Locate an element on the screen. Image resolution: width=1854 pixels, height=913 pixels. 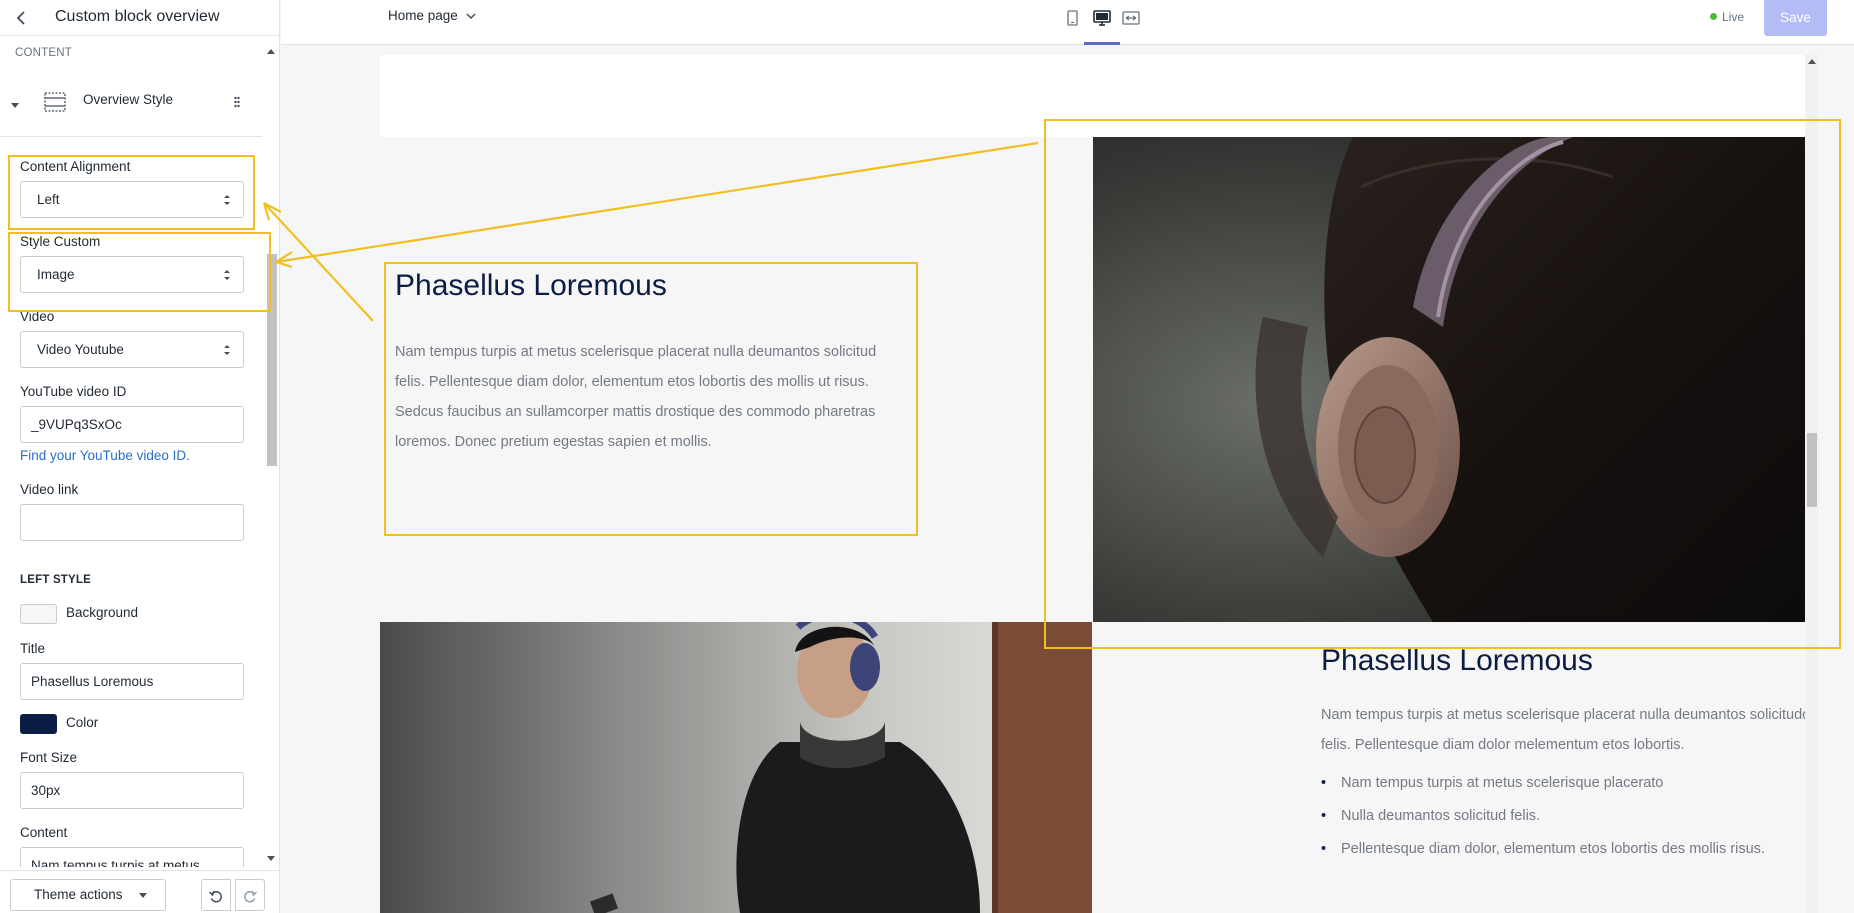
page-selector: Home page is located at coordinates (432, 15).